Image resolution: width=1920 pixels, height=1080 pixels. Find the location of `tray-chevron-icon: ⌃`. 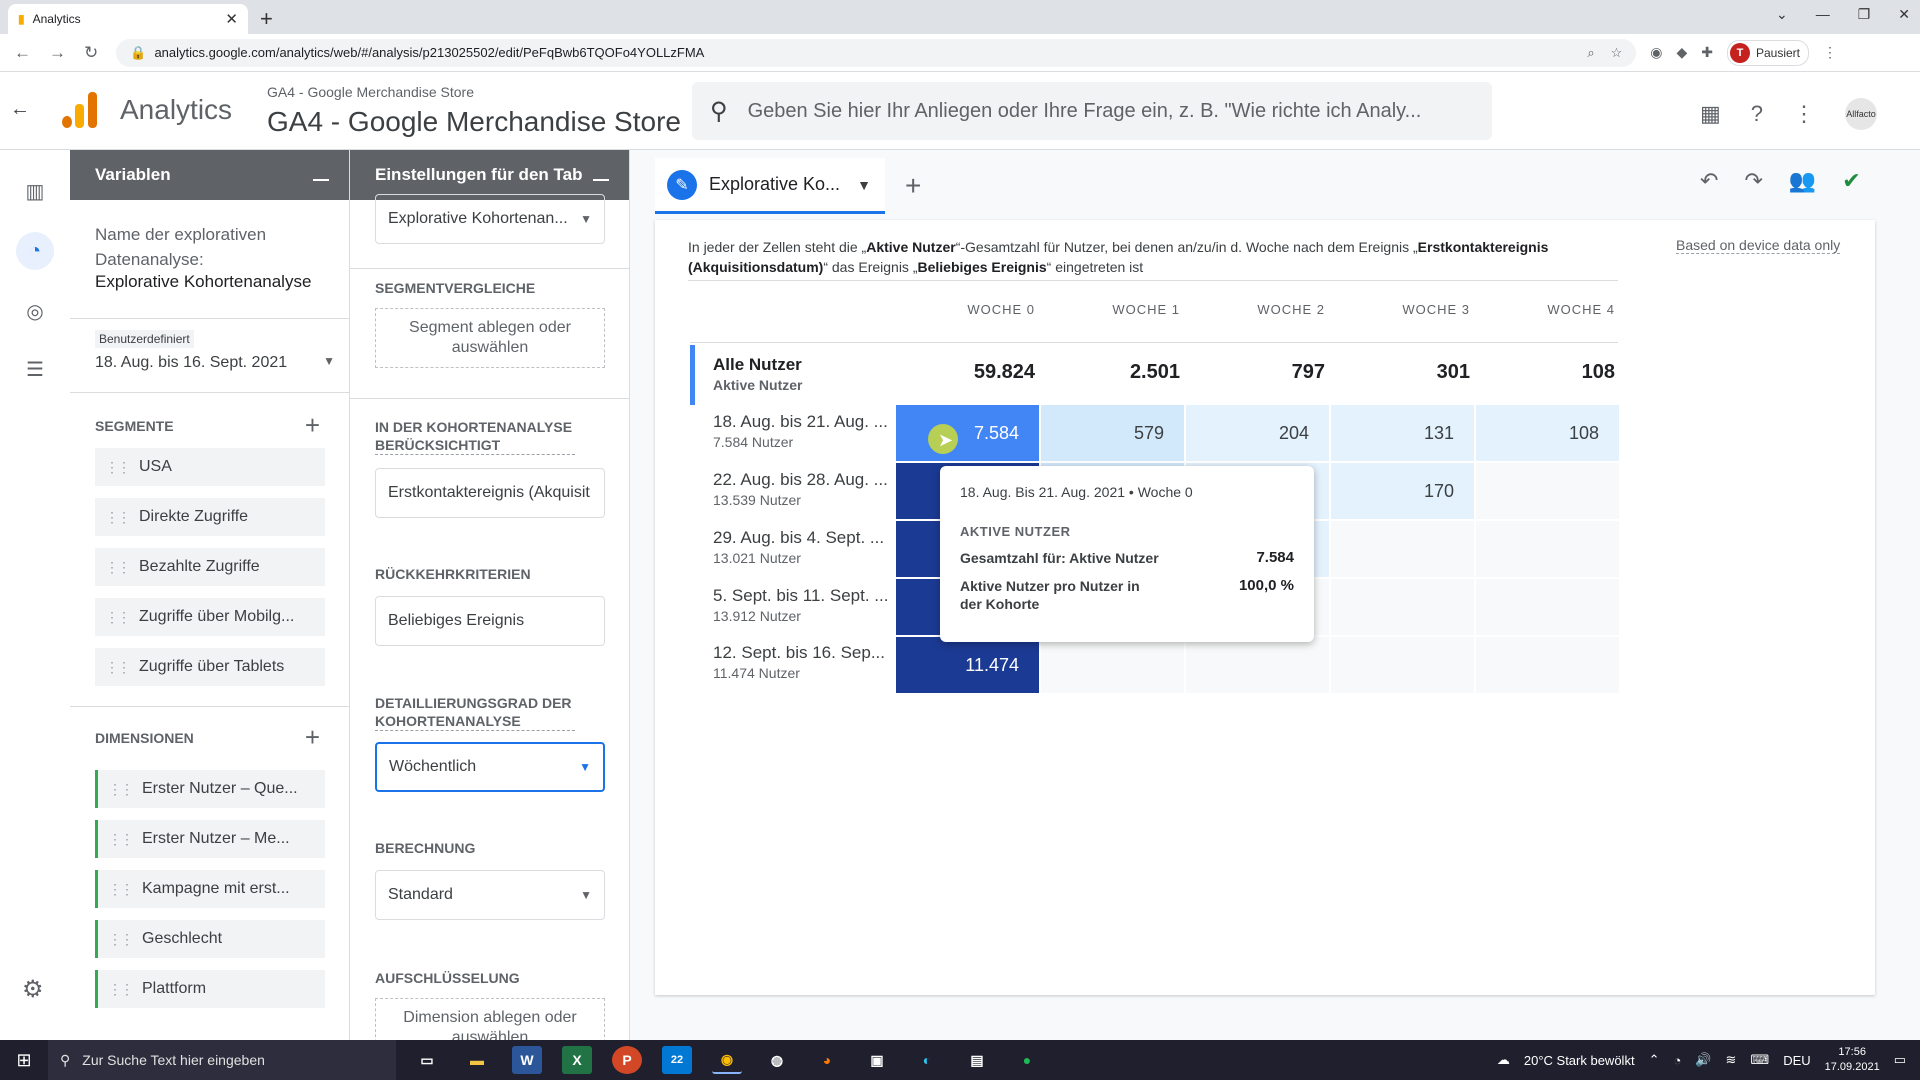

tray-chevron-icon: ⌃ is located at coordinates (1654, 1060).